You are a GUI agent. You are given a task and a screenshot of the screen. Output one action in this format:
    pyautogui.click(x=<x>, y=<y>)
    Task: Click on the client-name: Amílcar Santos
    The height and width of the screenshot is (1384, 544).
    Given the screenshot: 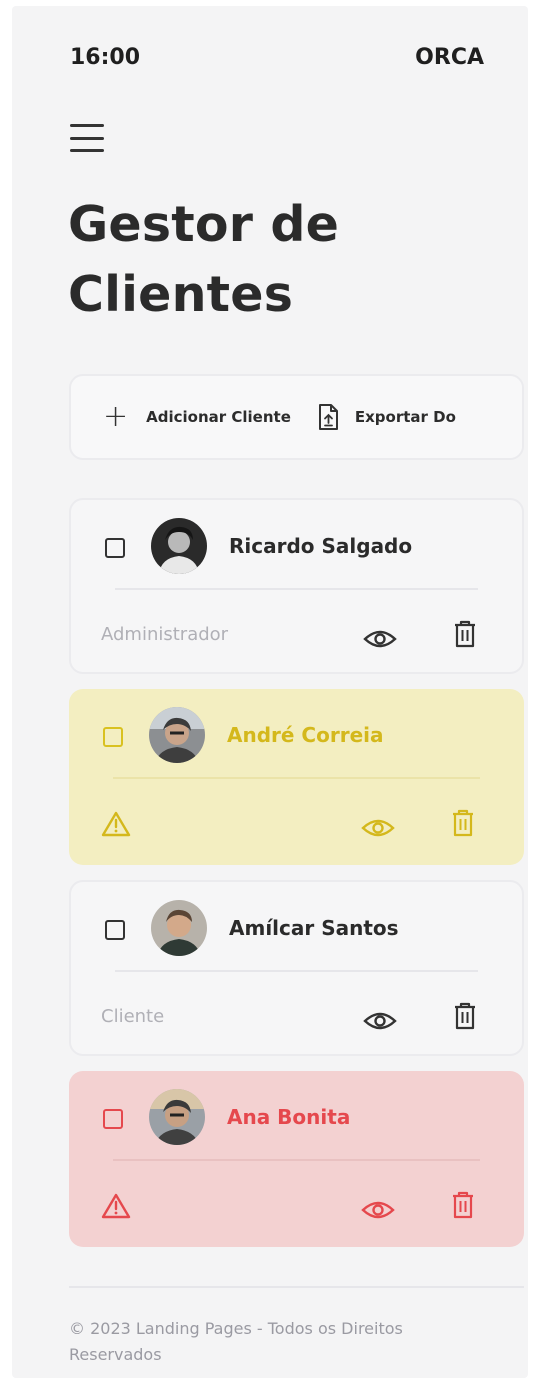 What is the action you would take?
    pyautogui.click(x=314, y=928)
    